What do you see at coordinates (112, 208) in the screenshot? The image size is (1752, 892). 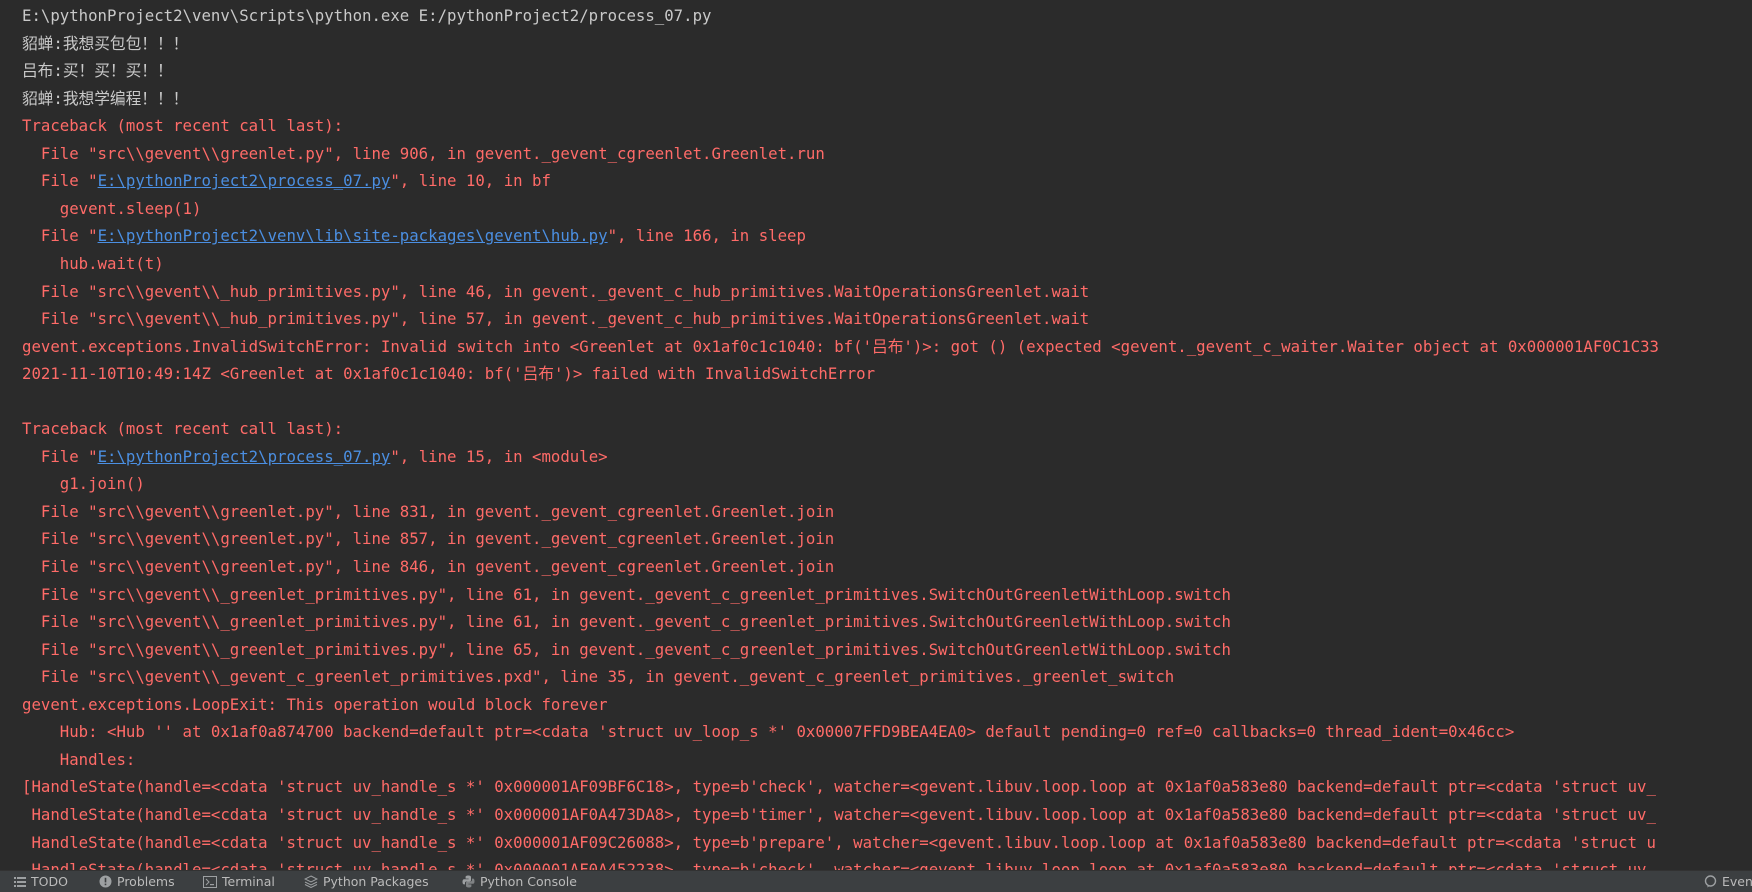 I see `console-line: gevent.sleep(1)` at bounding box center [112, 208].